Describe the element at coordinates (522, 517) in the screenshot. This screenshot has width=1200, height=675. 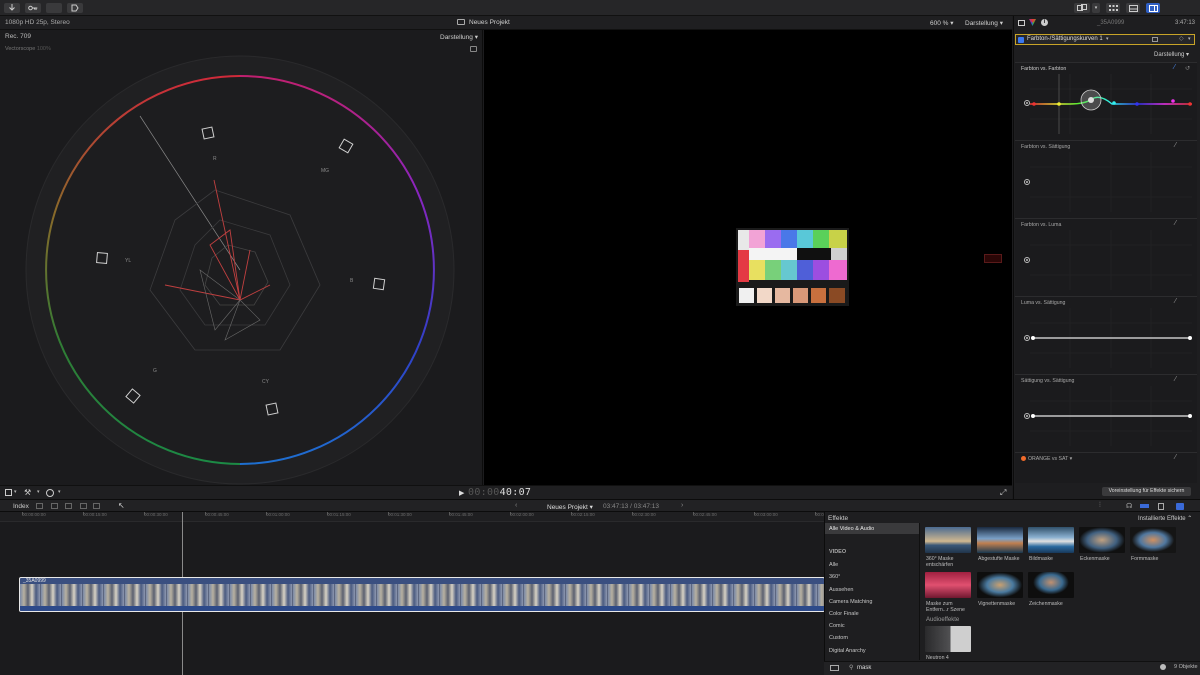
I see `ruler-tick: 00:02:00:00` at that location.